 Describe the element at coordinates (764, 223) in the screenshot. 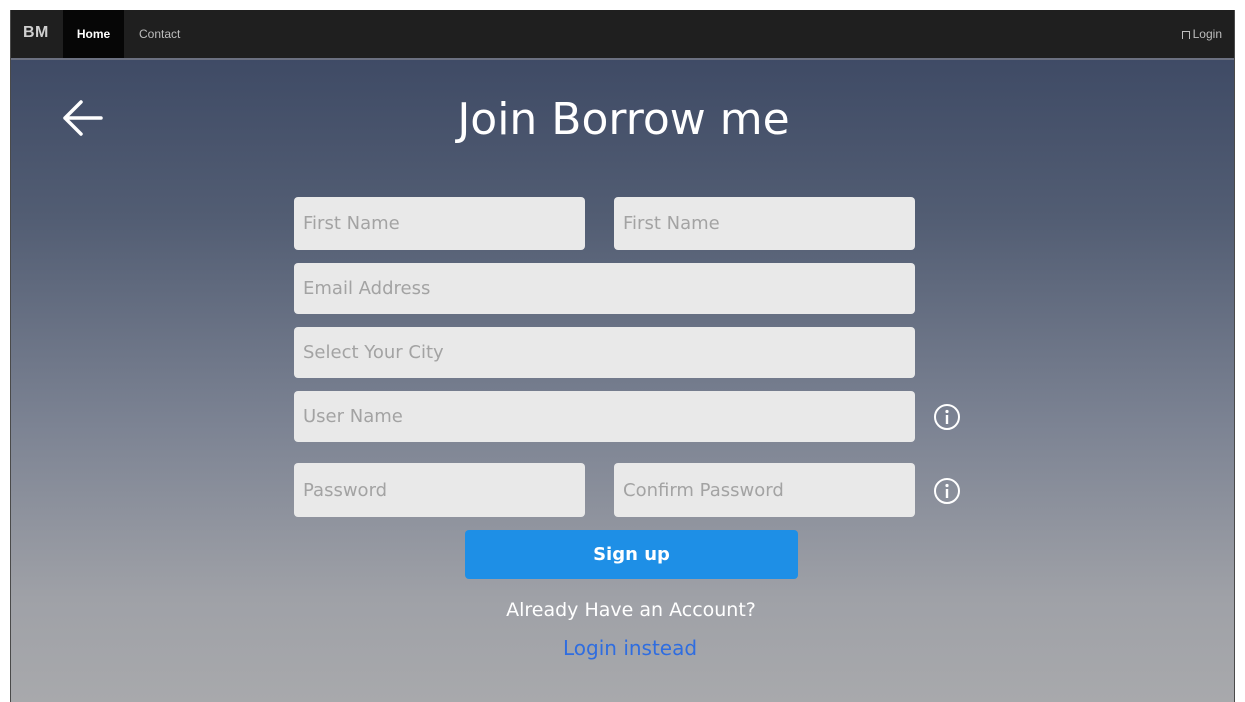

I see `last-name-input` at that location.